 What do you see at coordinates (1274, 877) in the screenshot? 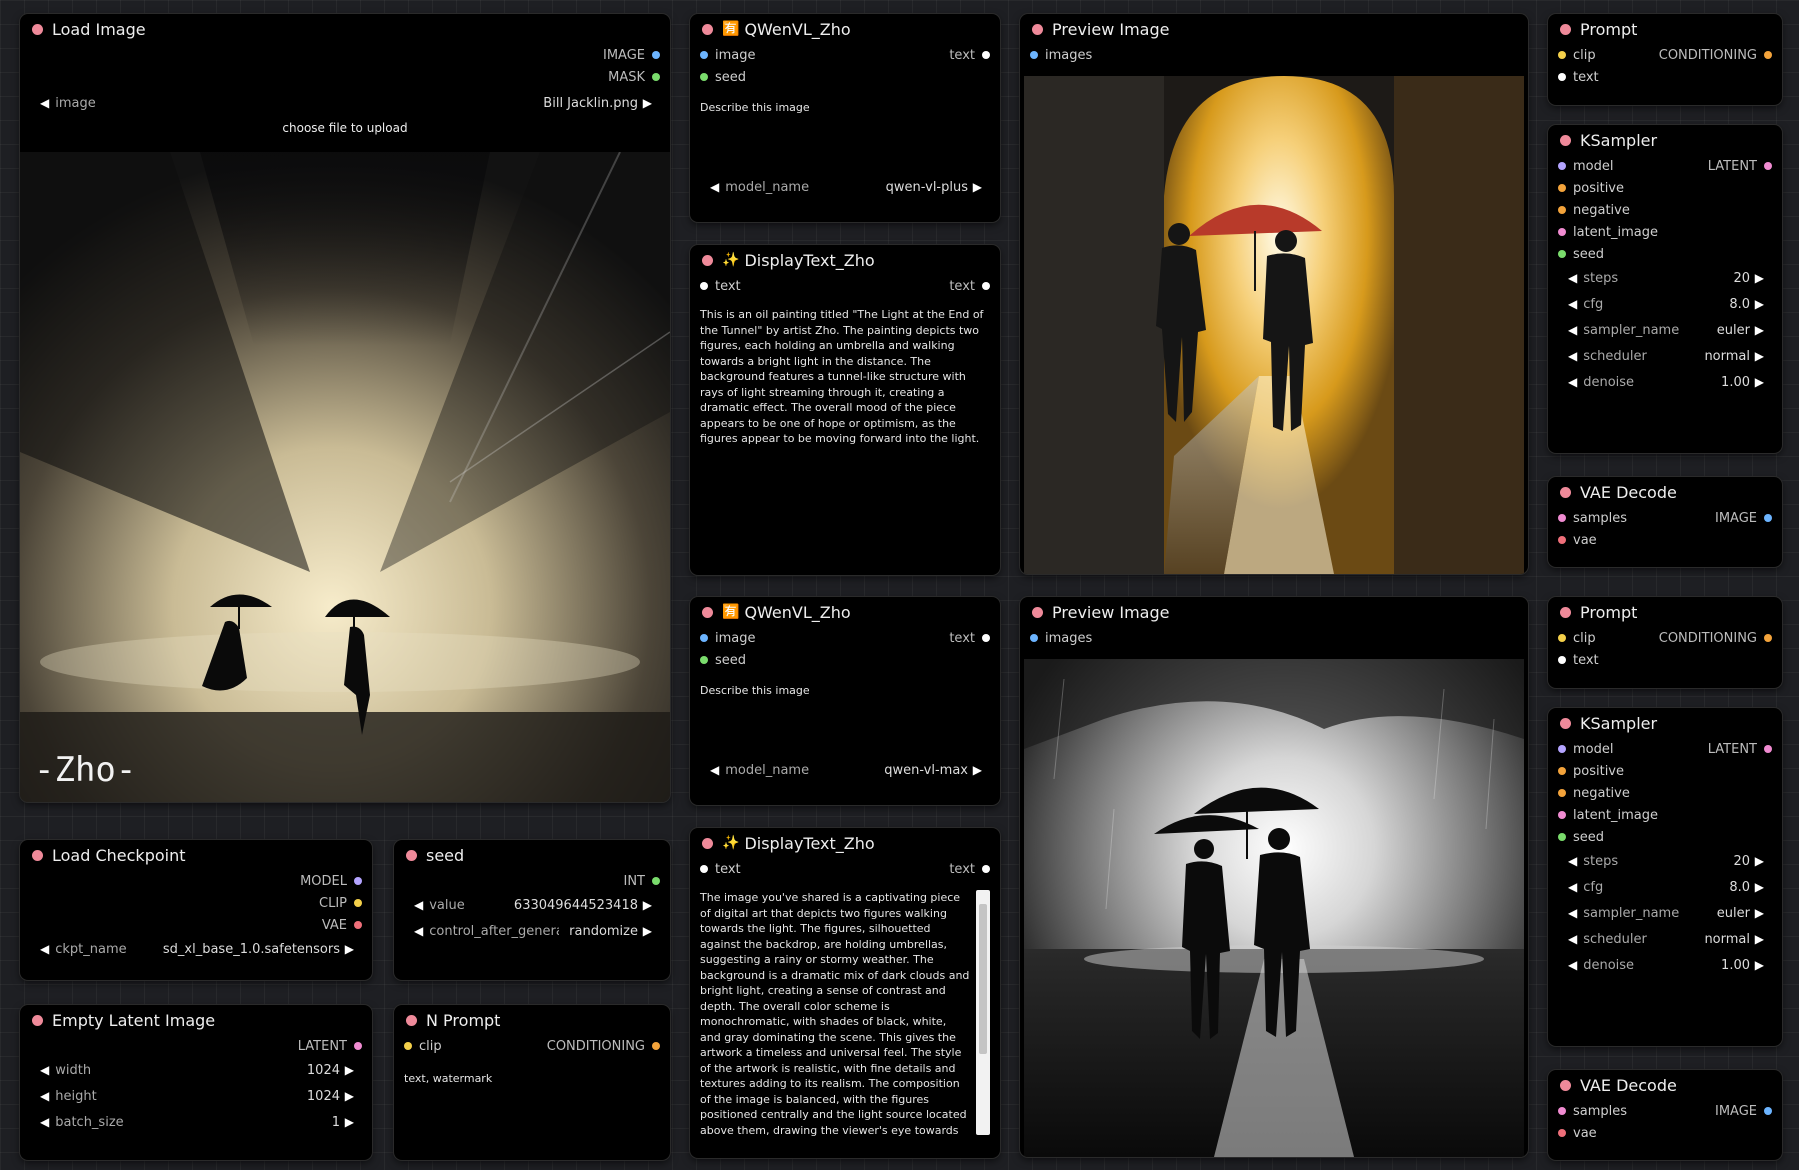
I see `preview-image-node-2: Preview Image images` at bounding box center [1274, 877].